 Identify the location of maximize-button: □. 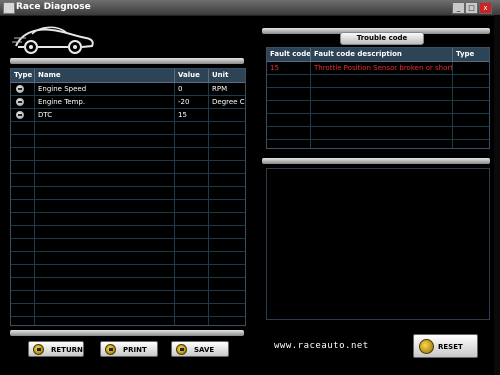
(471, 8).